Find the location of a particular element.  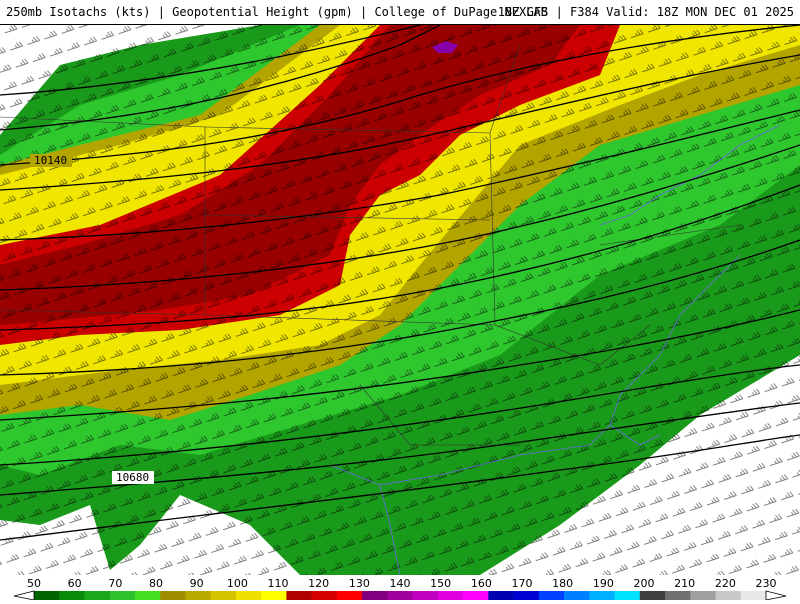

colorbar-label: 200 is located at coordinates (644, 583).